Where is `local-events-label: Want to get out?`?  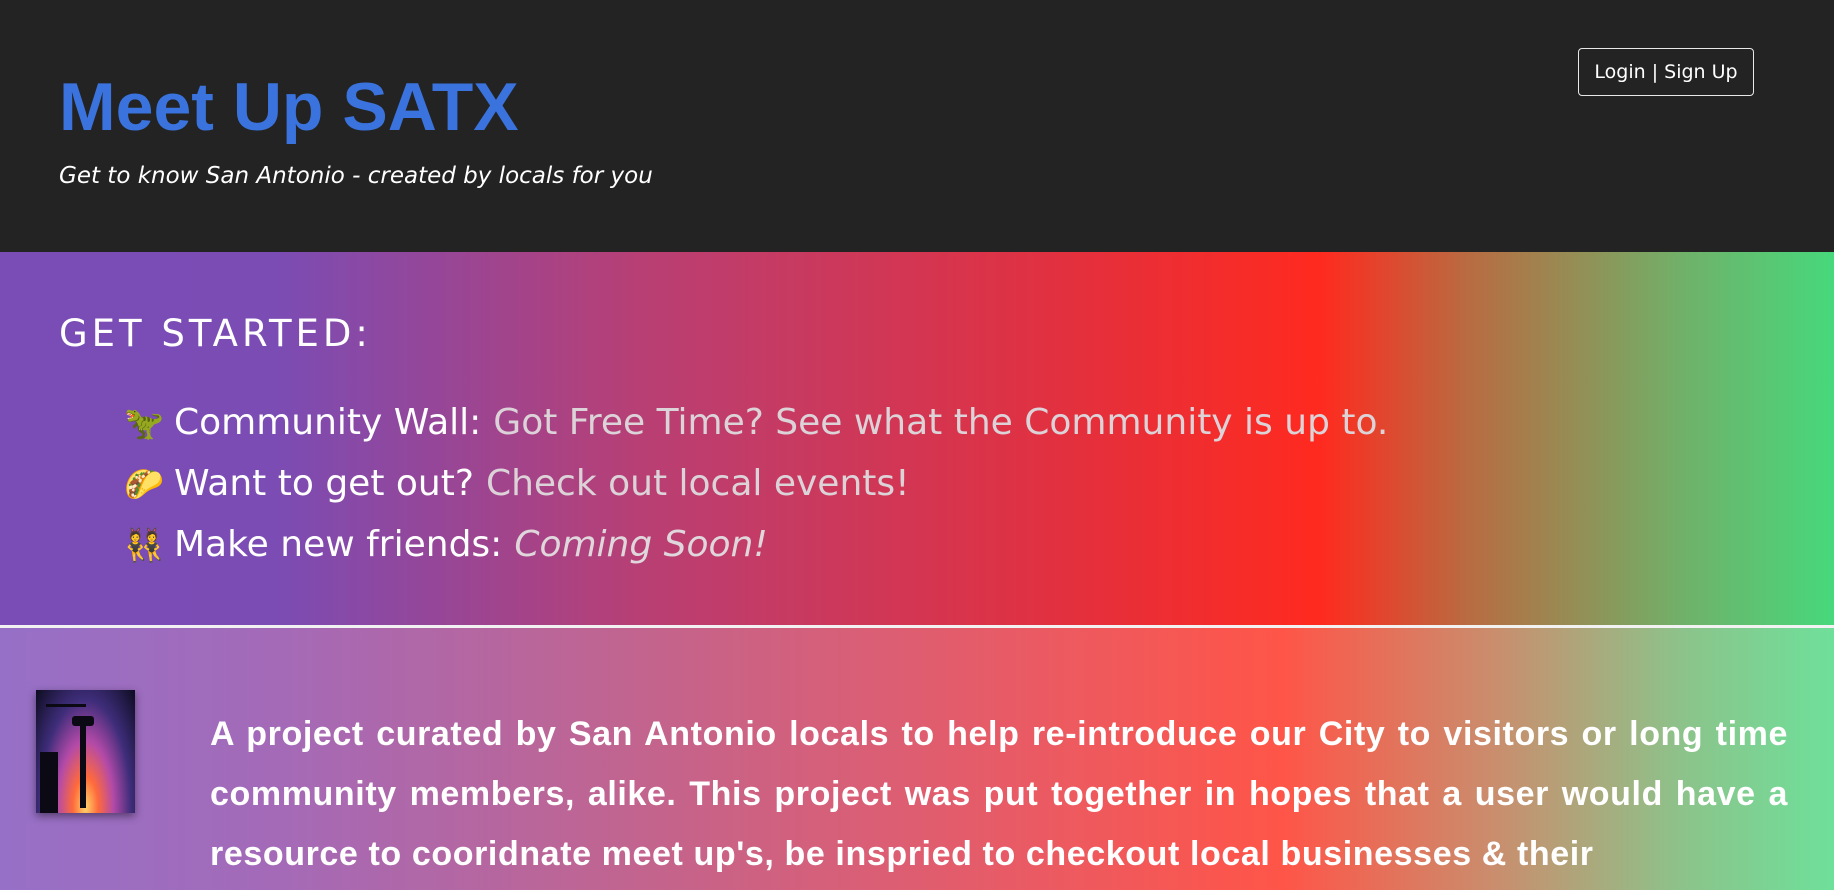 local-events-label: Want to get out? is located at coordinates (324, 483).